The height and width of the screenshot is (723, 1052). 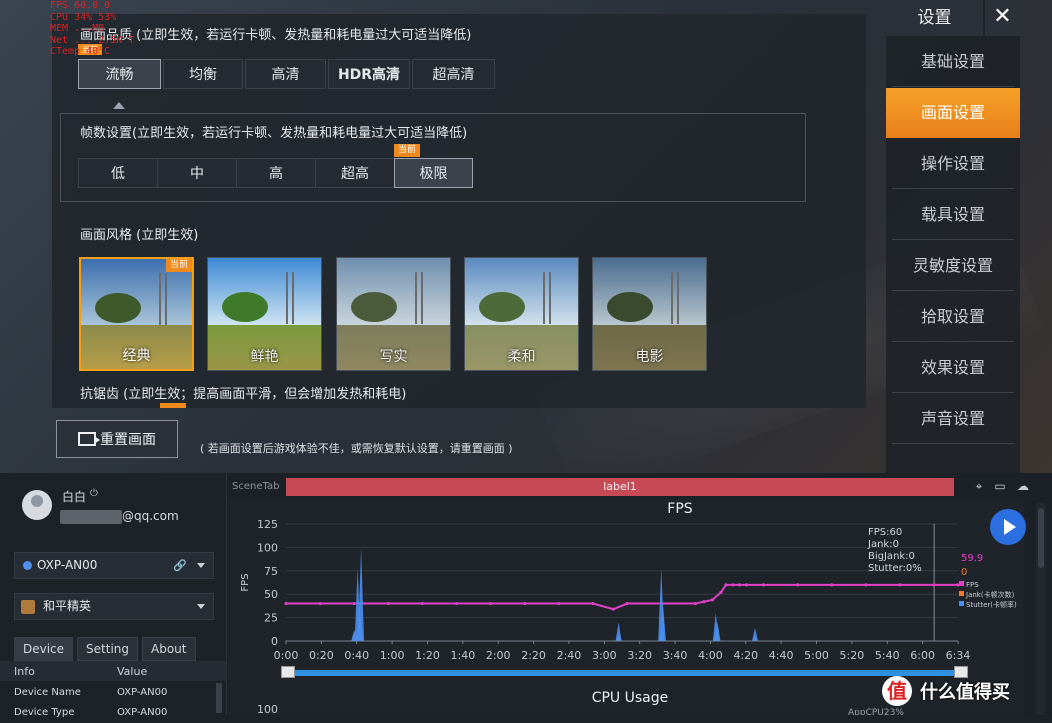 What do you see at coordinates (622, 673) in the screenshot?
I see `timeline-slider` at bounding box center [622, 673].